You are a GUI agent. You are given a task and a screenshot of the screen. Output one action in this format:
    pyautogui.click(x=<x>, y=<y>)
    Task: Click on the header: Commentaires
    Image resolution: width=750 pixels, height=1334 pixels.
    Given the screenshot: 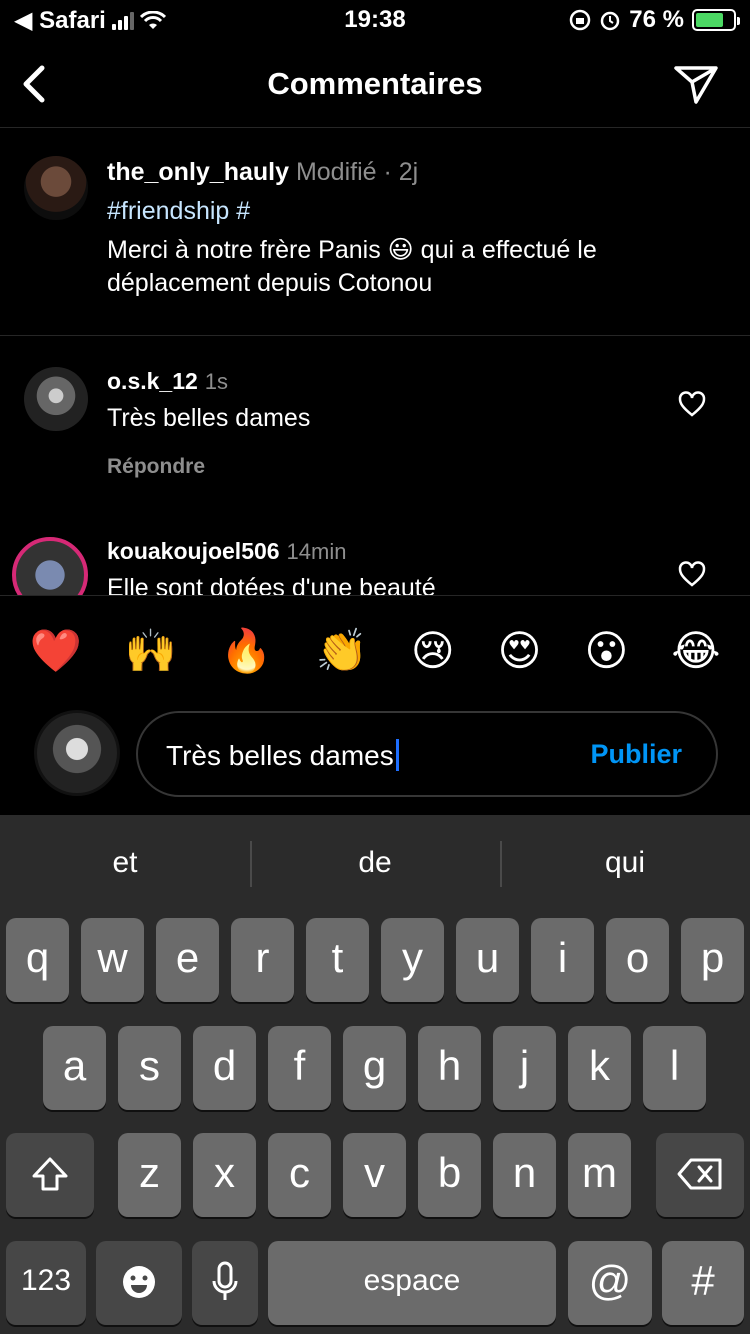 What is the action you would take?
    pyautogui.click(x=375, y=84)
    